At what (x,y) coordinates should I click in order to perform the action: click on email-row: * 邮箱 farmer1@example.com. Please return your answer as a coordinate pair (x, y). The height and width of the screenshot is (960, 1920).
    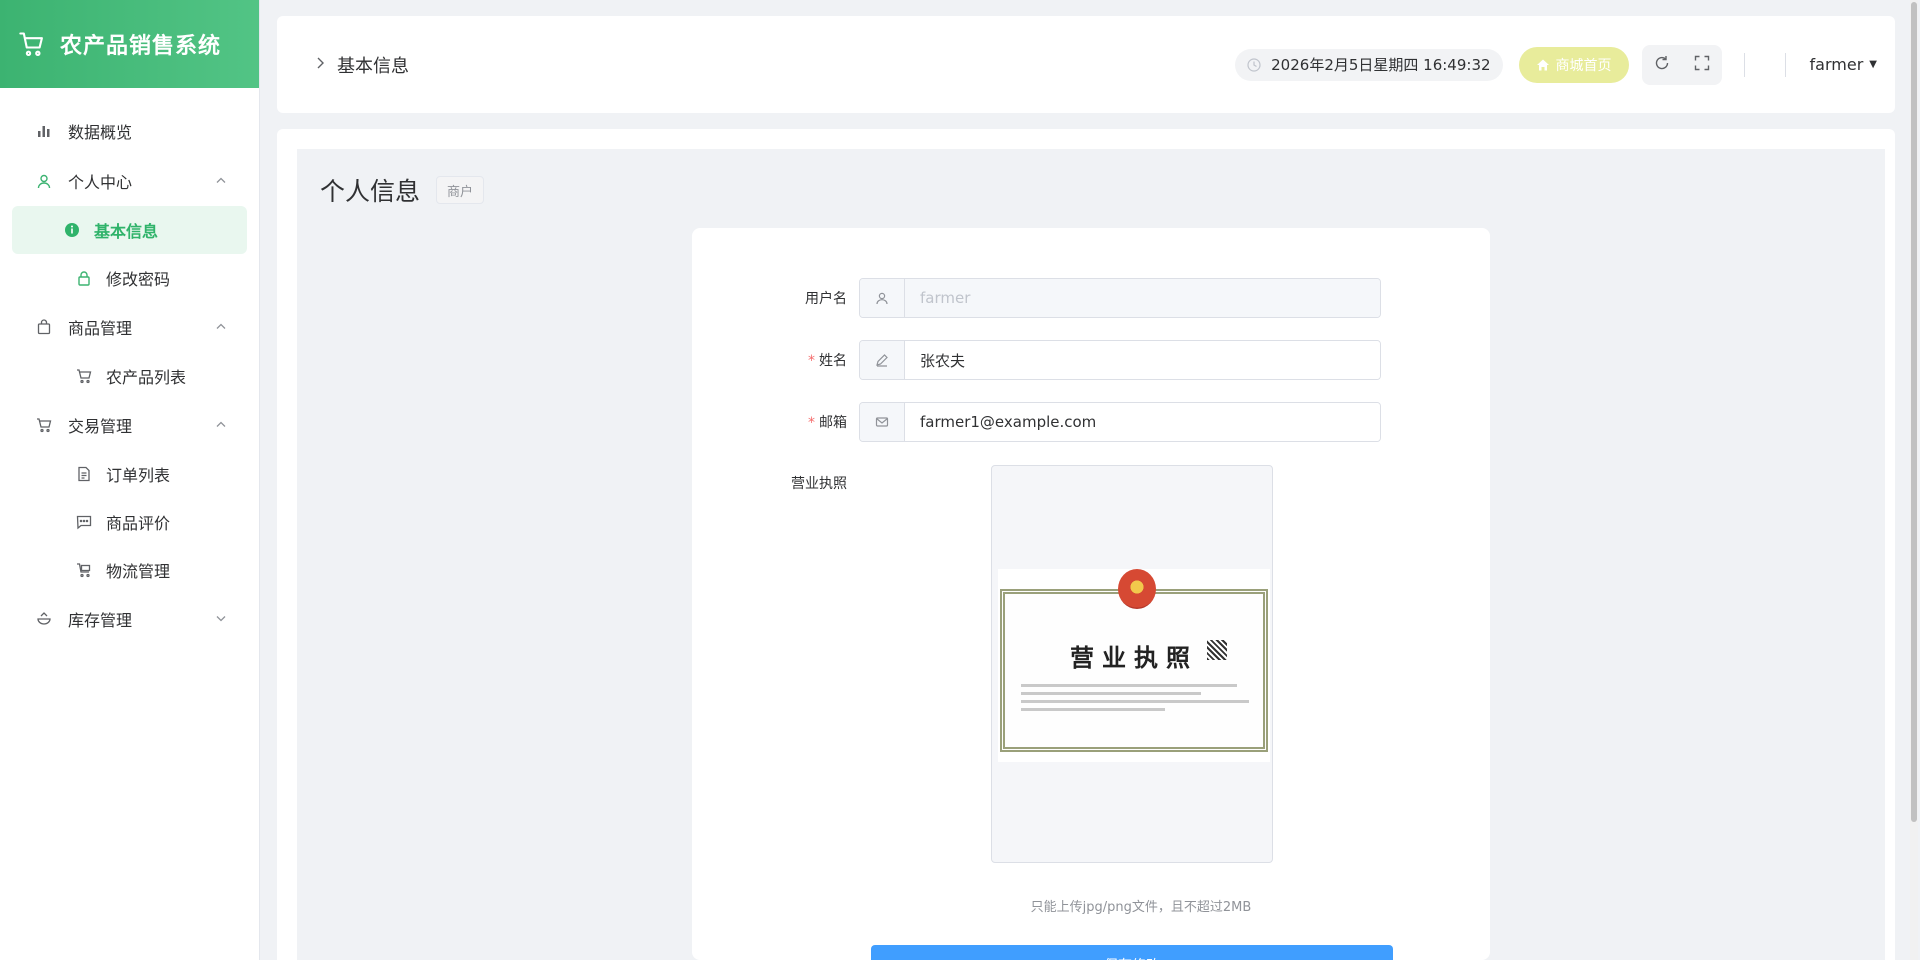
    Looking at the image, I should click on (1036, 422).